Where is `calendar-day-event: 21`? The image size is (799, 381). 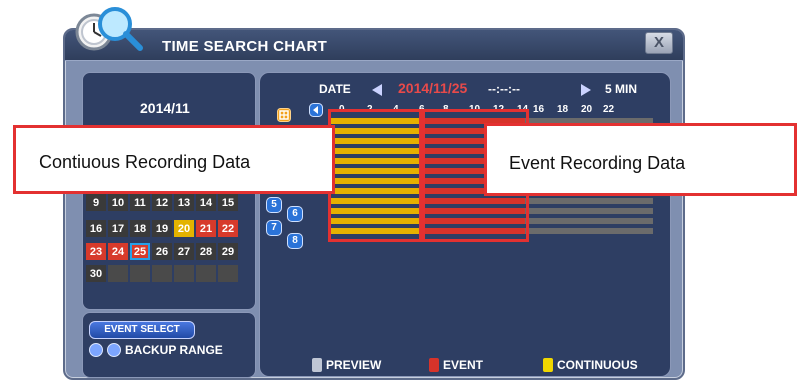
calendar-day-event: 21 is located at coordinates (206, 228).